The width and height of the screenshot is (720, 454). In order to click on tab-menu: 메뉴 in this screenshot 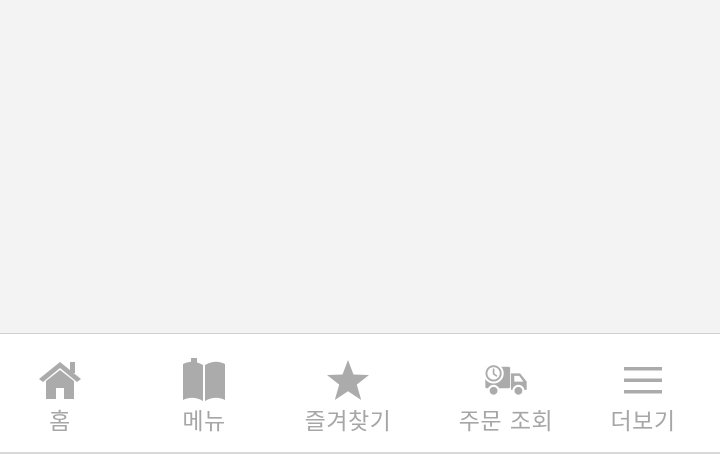, I will do `click(204, 393)`.